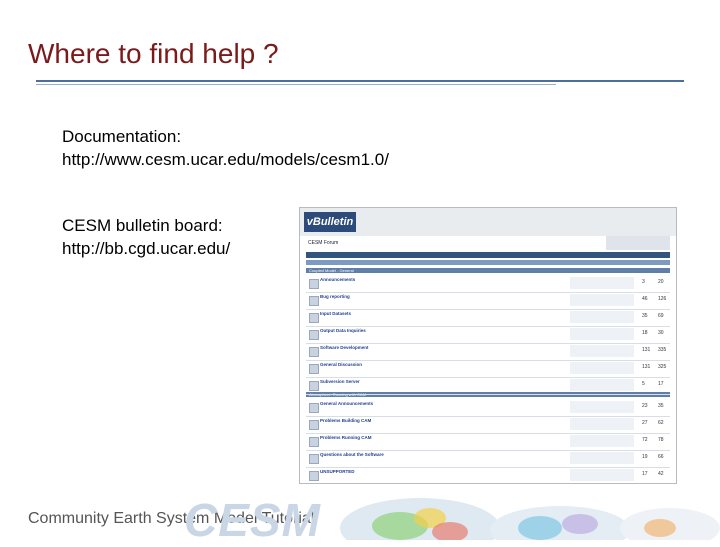 The image size is (720, 547). I want to click on forum-table-header, so click(488, 262).